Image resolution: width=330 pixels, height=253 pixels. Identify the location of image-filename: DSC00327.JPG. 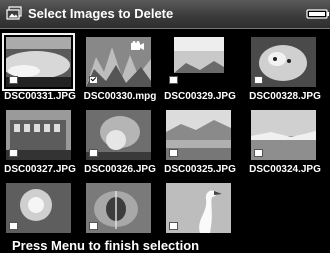
(40, 169).